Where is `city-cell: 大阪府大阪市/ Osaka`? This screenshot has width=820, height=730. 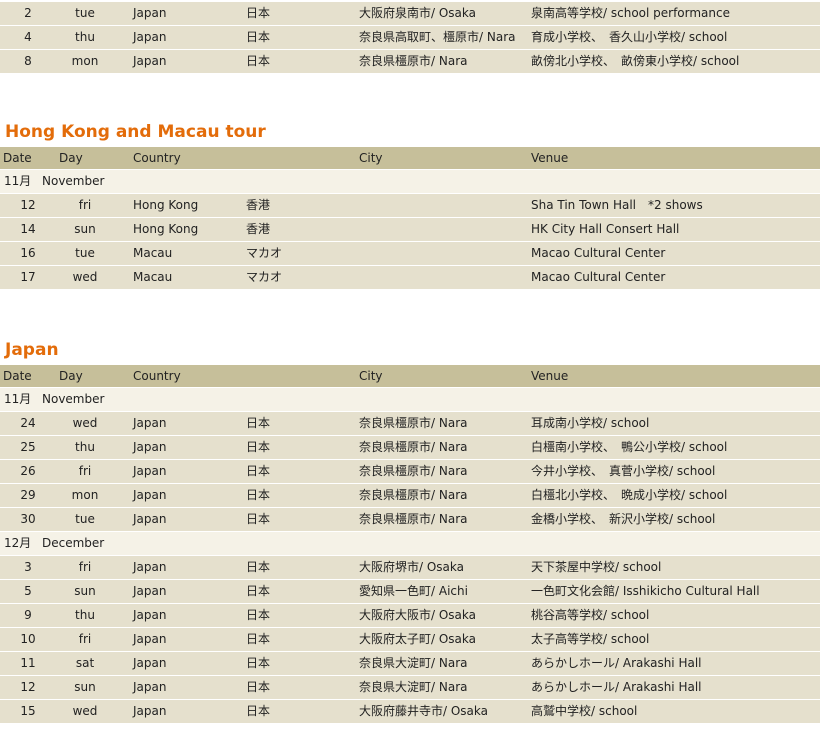 city-cell: 大阪府大阪市/ Osaka is located at coordinates (418, 615).